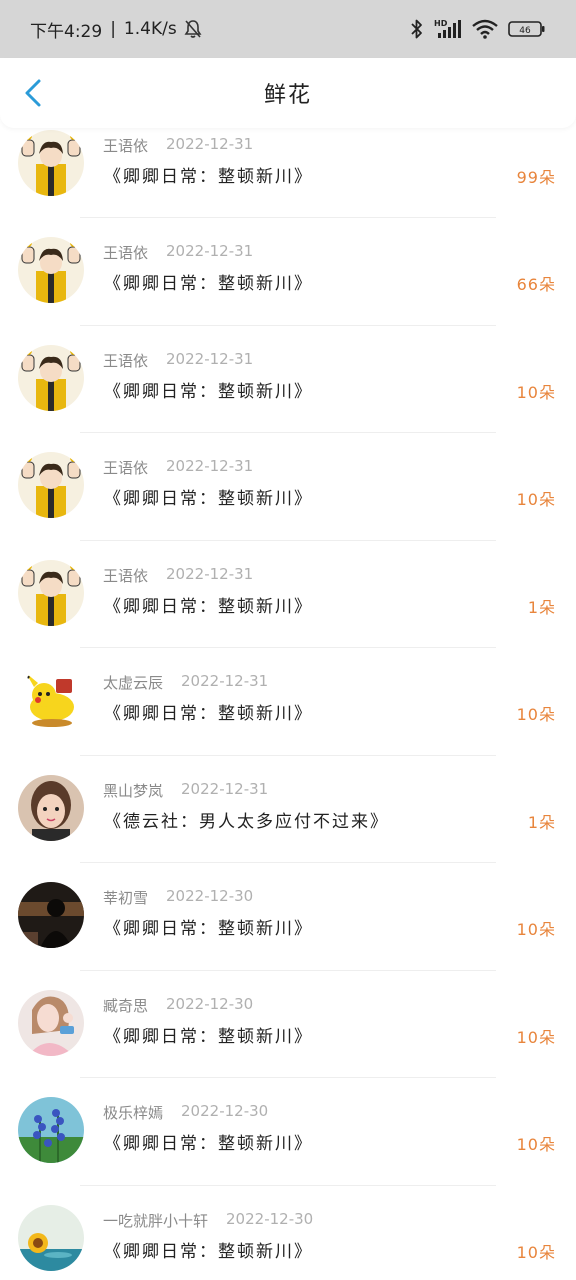  What do you see at coordinates (150, 29) in the screenshot?
I see `status-speed: 1.4K/s` at bounding box center [150, 29].